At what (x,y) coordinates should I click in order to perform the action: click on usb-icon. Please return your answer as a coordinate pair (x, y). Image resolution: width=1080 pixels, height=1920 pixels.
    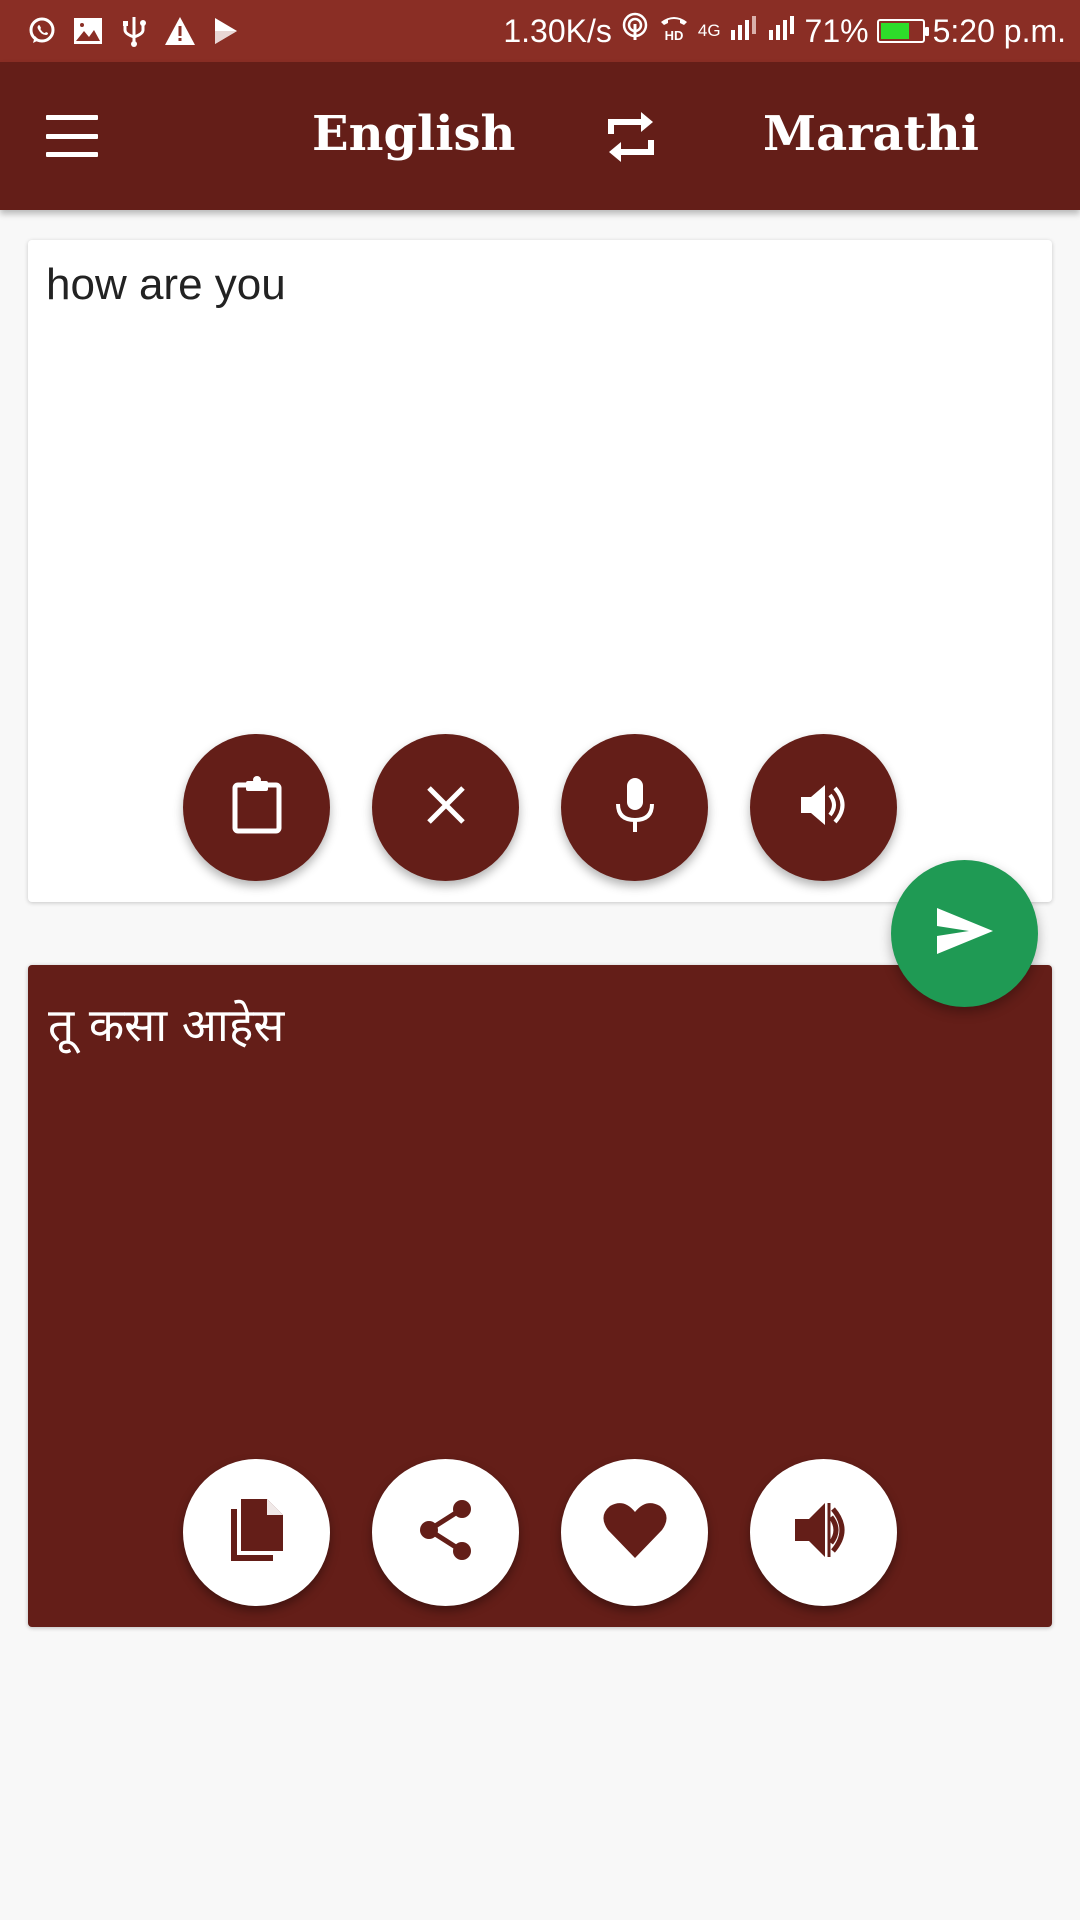
    Looking at the image, I should click on (134, 31).